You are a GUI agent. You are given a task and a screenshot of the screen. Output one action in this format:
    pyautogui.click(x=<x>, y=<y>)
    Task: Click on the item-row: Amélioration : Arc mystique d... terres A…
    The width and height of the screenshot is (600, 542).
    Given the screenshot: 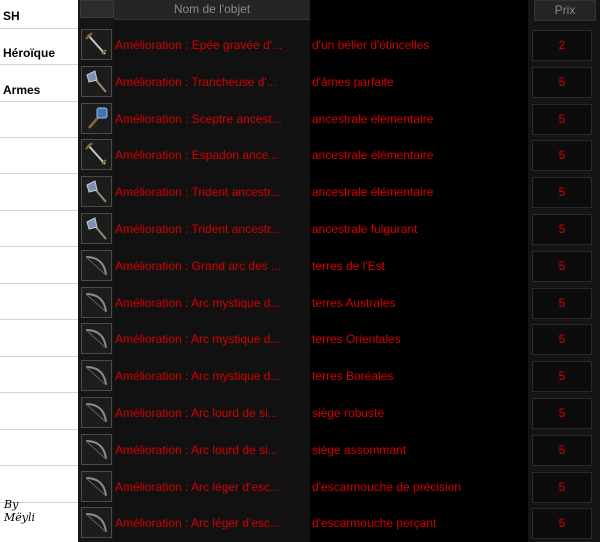 What is the action you would take?
    pyautogui.click(x=339, y=303)
    